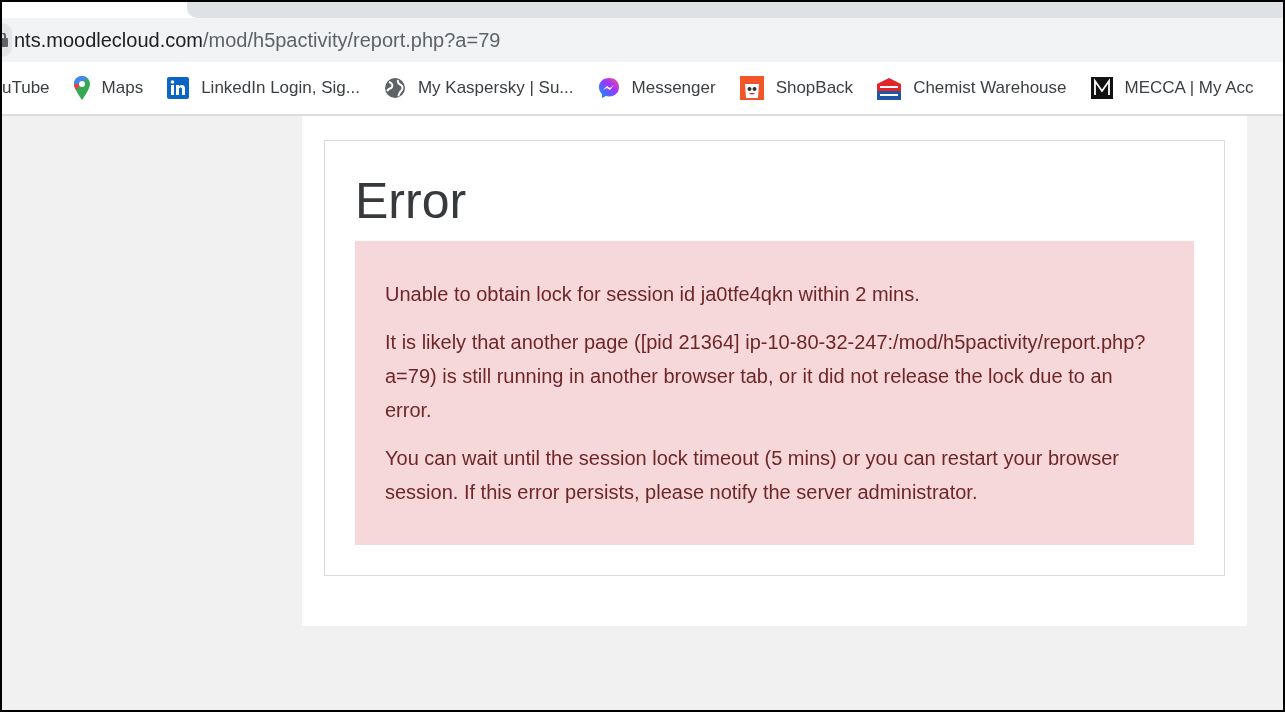 This screenshot has height=712, width=1285. I want to click on map-pin-icon, so click(81, 88).